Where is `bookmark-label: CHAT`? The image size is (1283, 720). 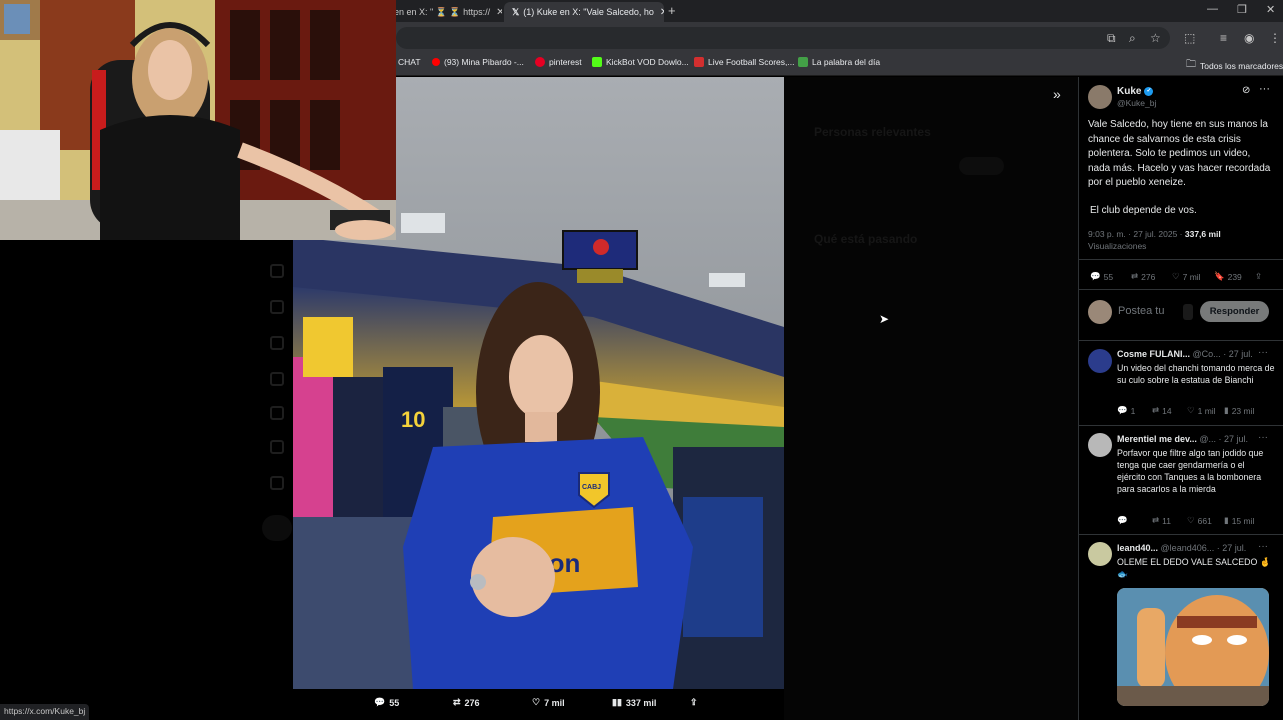
bookmark-label: CHAT is located at coordinates (409, 62).